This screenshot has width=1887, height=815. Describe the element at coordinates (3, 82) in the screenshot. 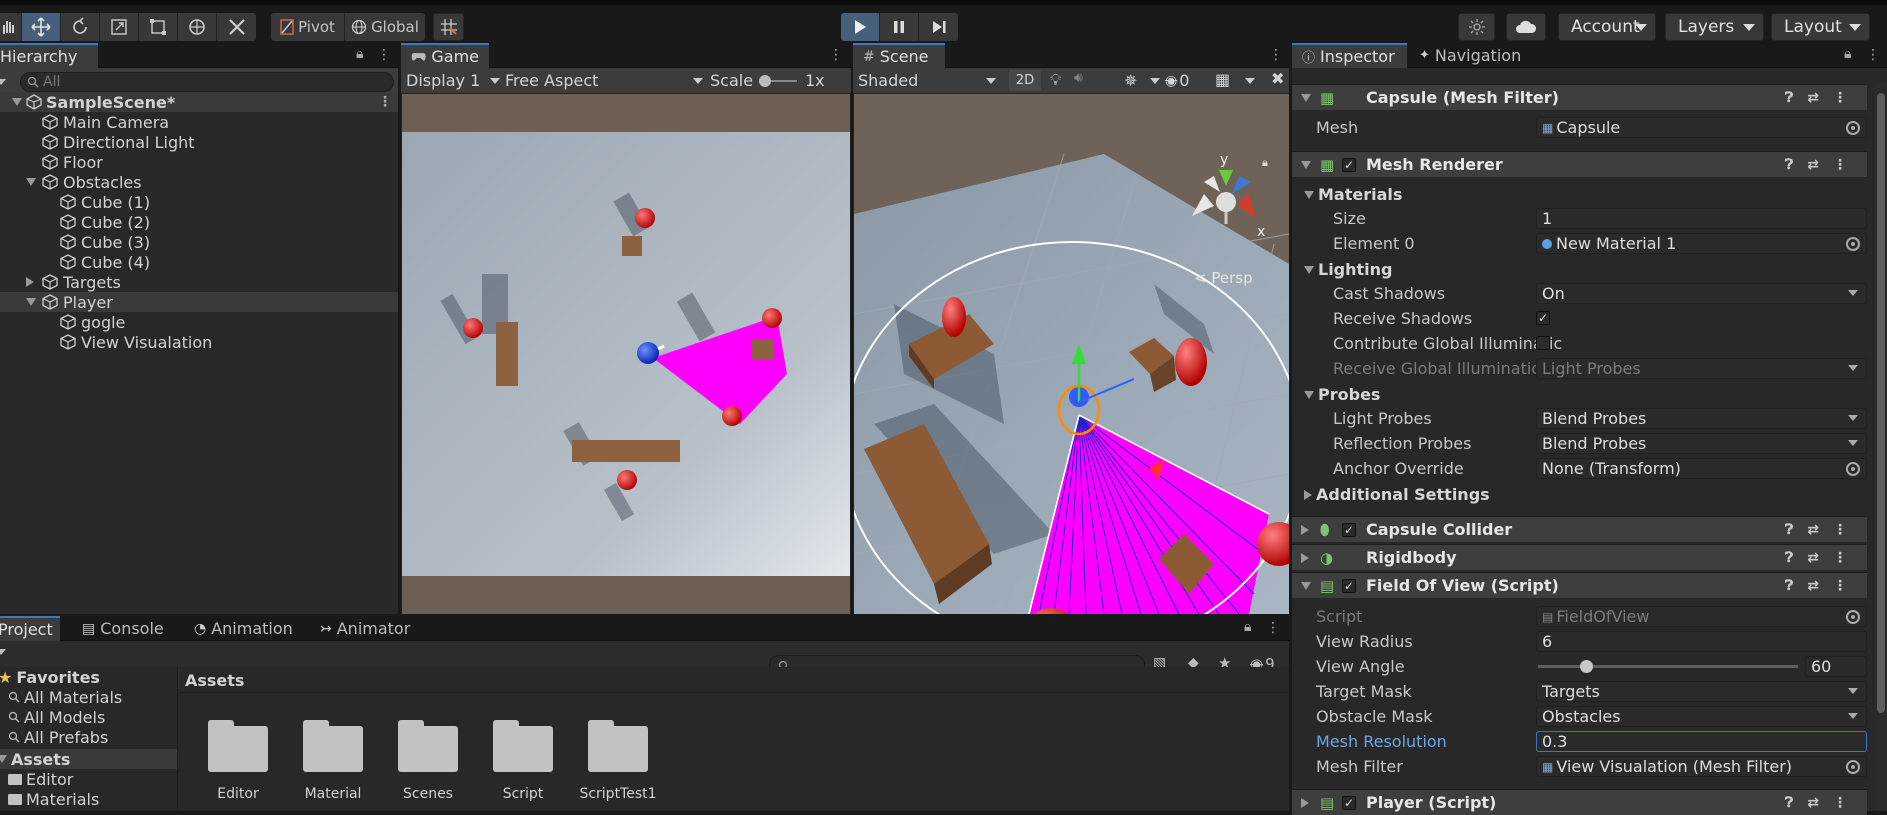

I see `create-dropdown-icon` at that location.